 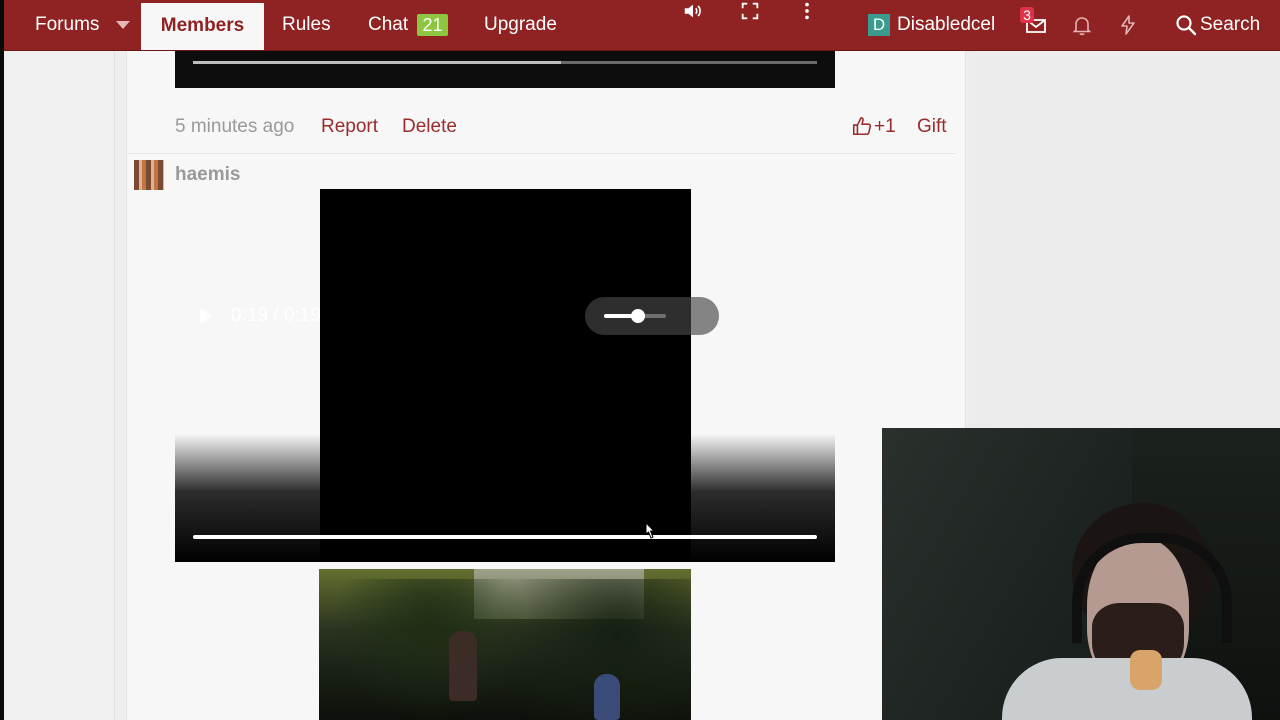 I want to click on caret-down-icon, so click(x=123, y=25).